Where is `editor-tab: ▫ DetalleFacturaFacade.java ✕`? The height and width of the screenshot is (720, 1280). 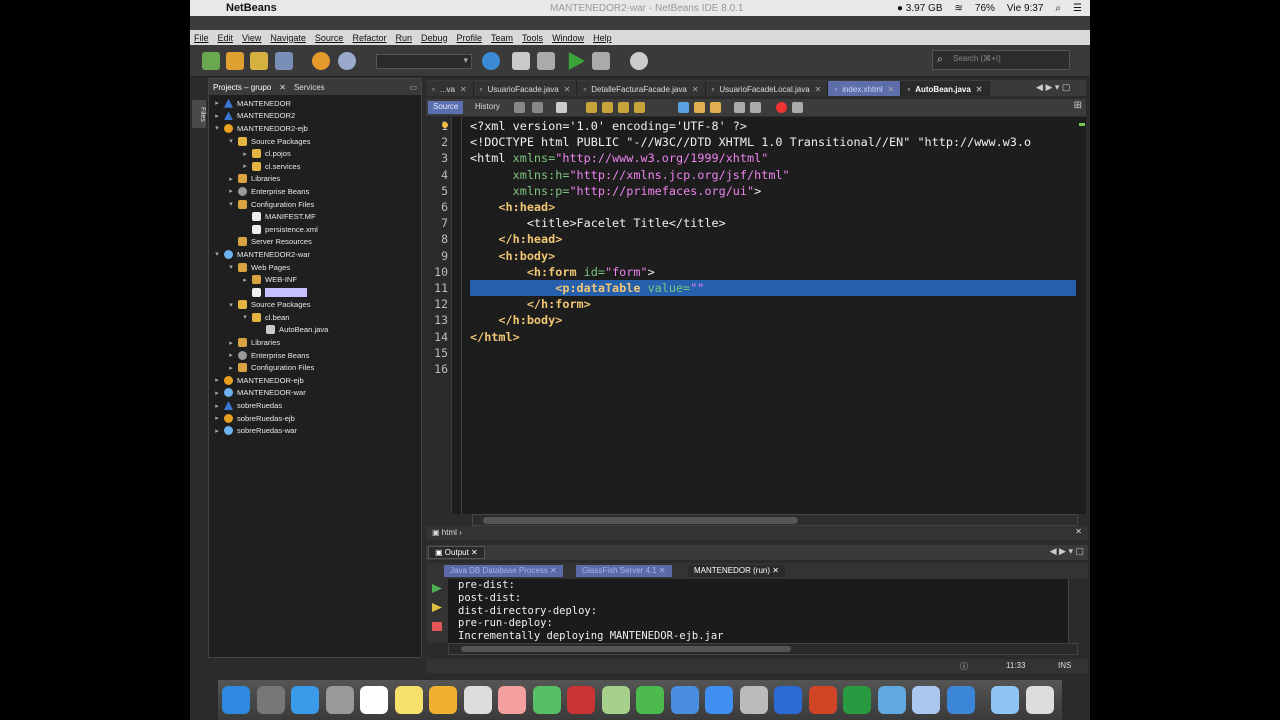 editor-tab: ▫ DetalleFacturaFacade.java ✕ is located at coordinates (641, 88).